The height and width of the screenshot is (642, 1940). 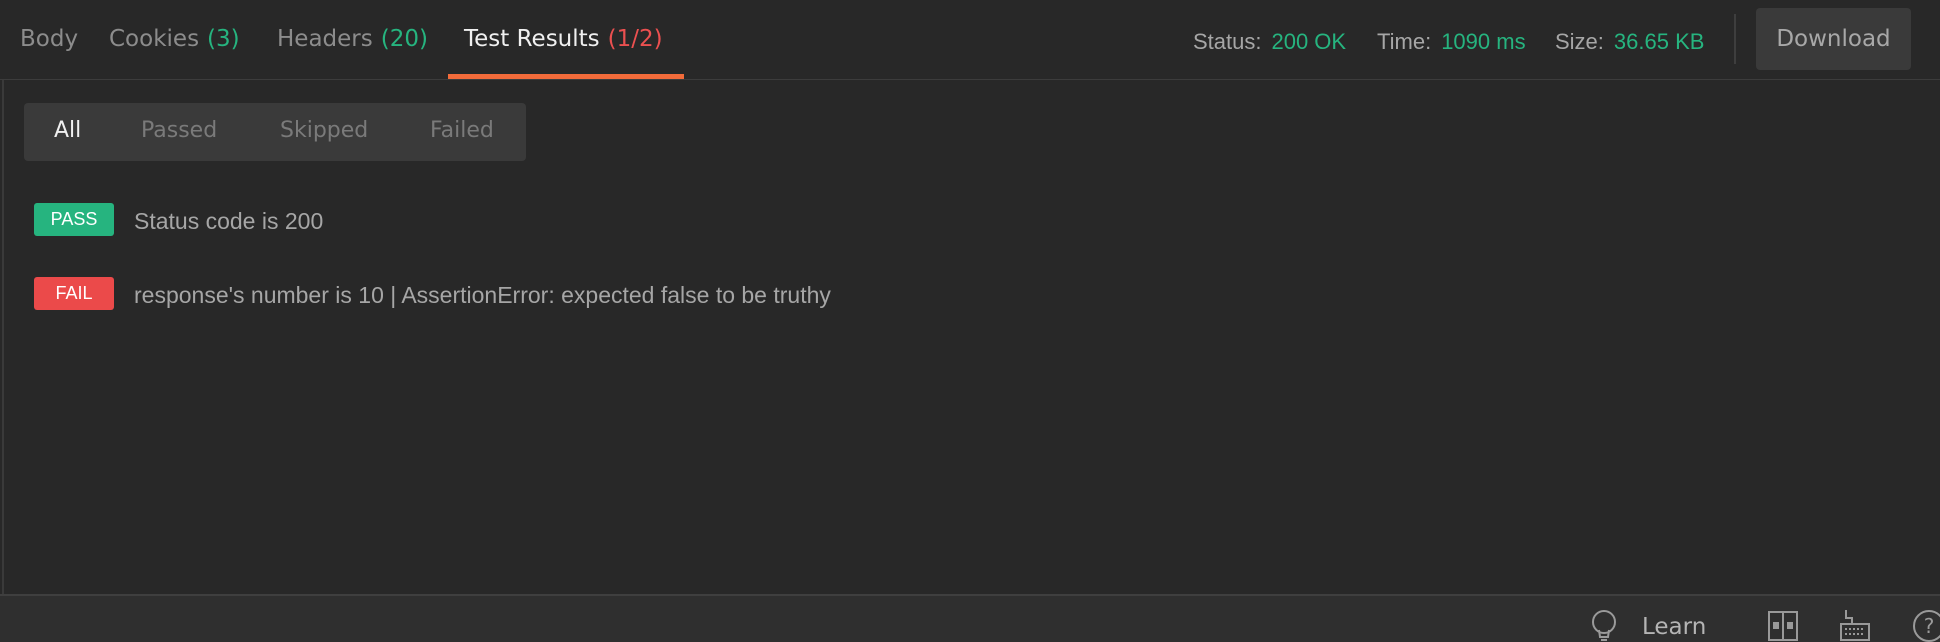 What do you see at coordinates (1404, 41) in the screenshot?
I see `time-label: Time:` at bounding box center [1404, 41].